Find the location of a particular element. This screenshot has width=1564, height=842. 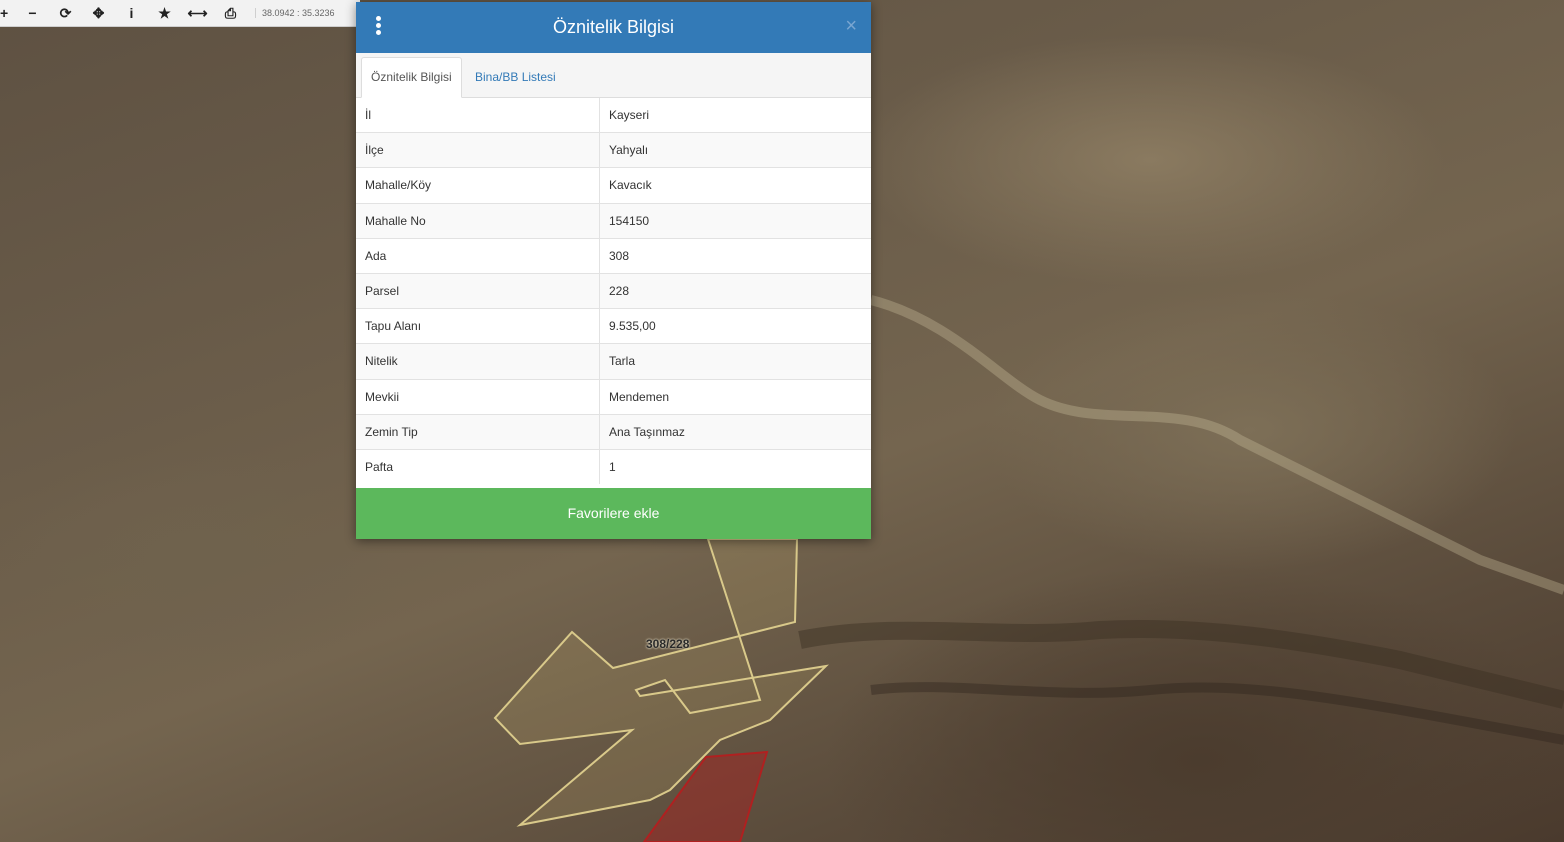

zoom-out-icon: − is located at coordinates (32, 13).